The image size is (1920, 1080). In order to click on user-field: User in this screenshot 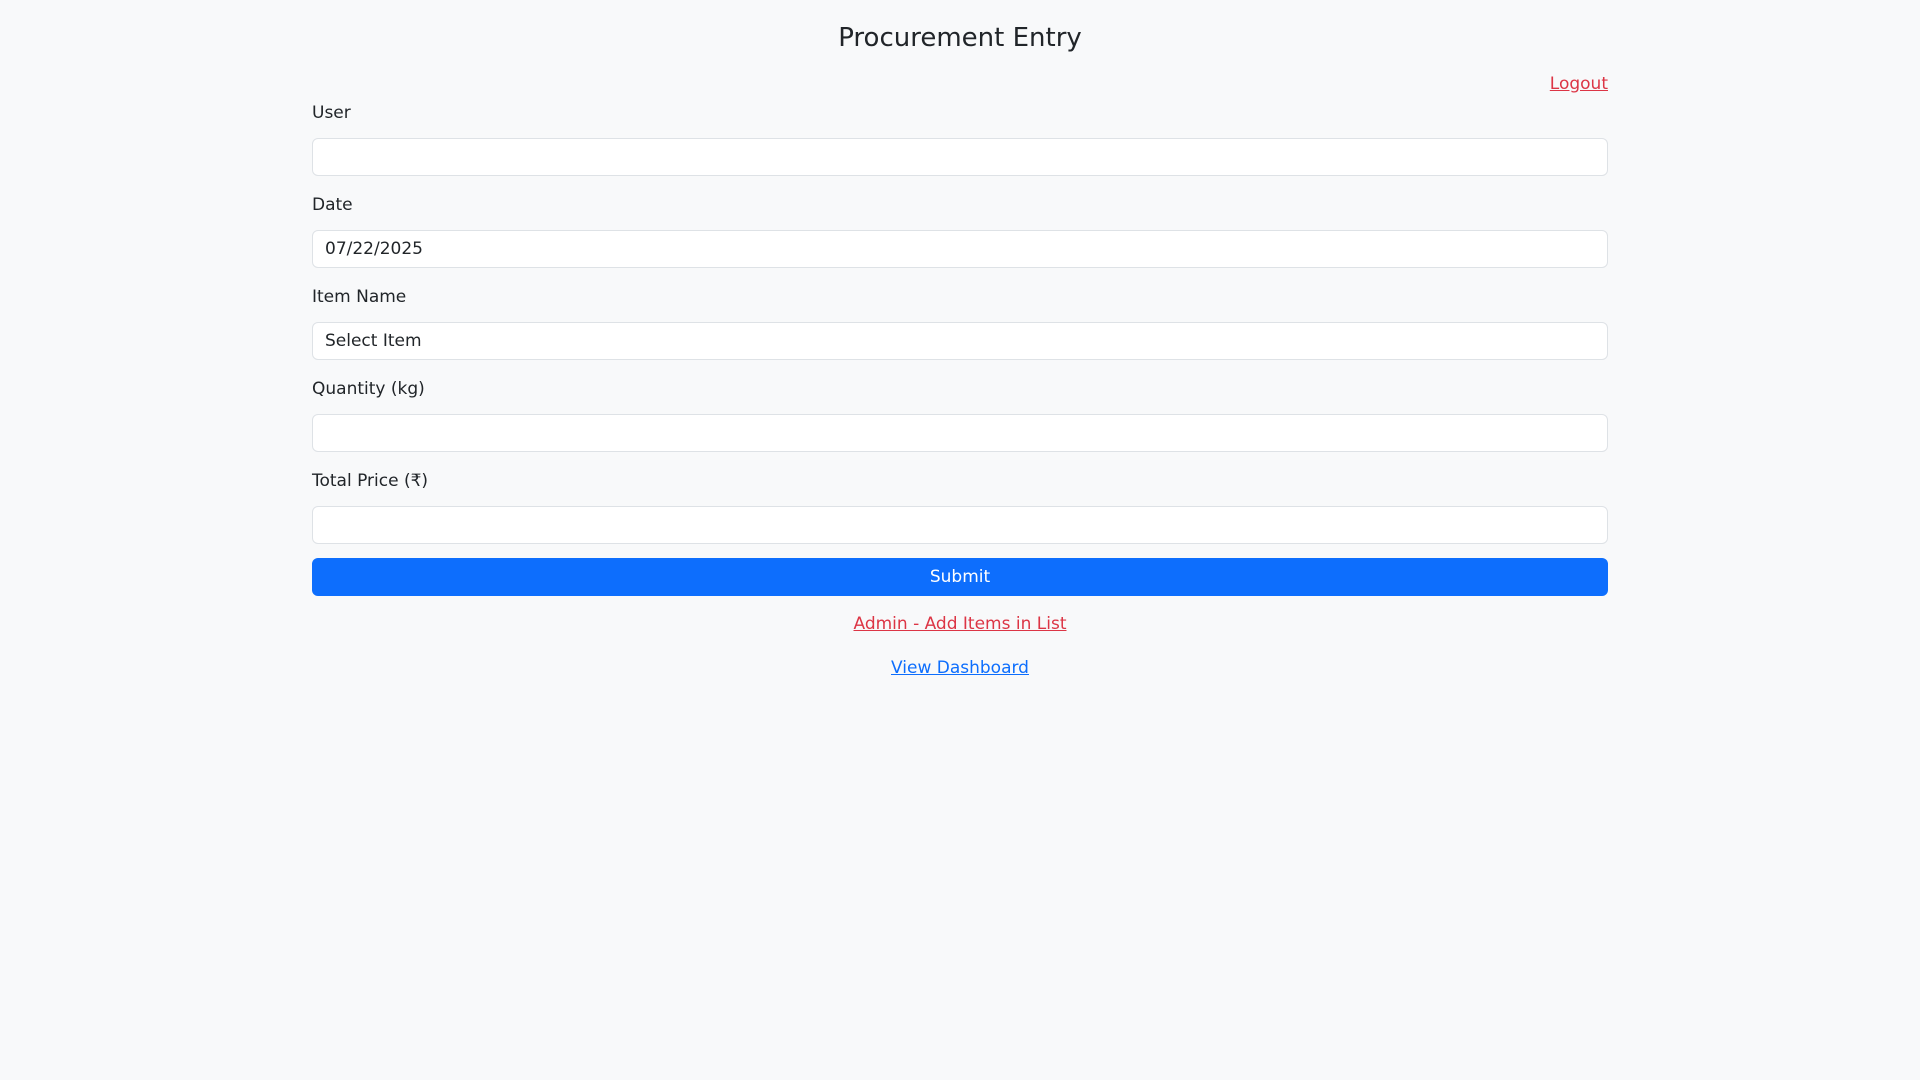, I will do `click(960, 139)`.